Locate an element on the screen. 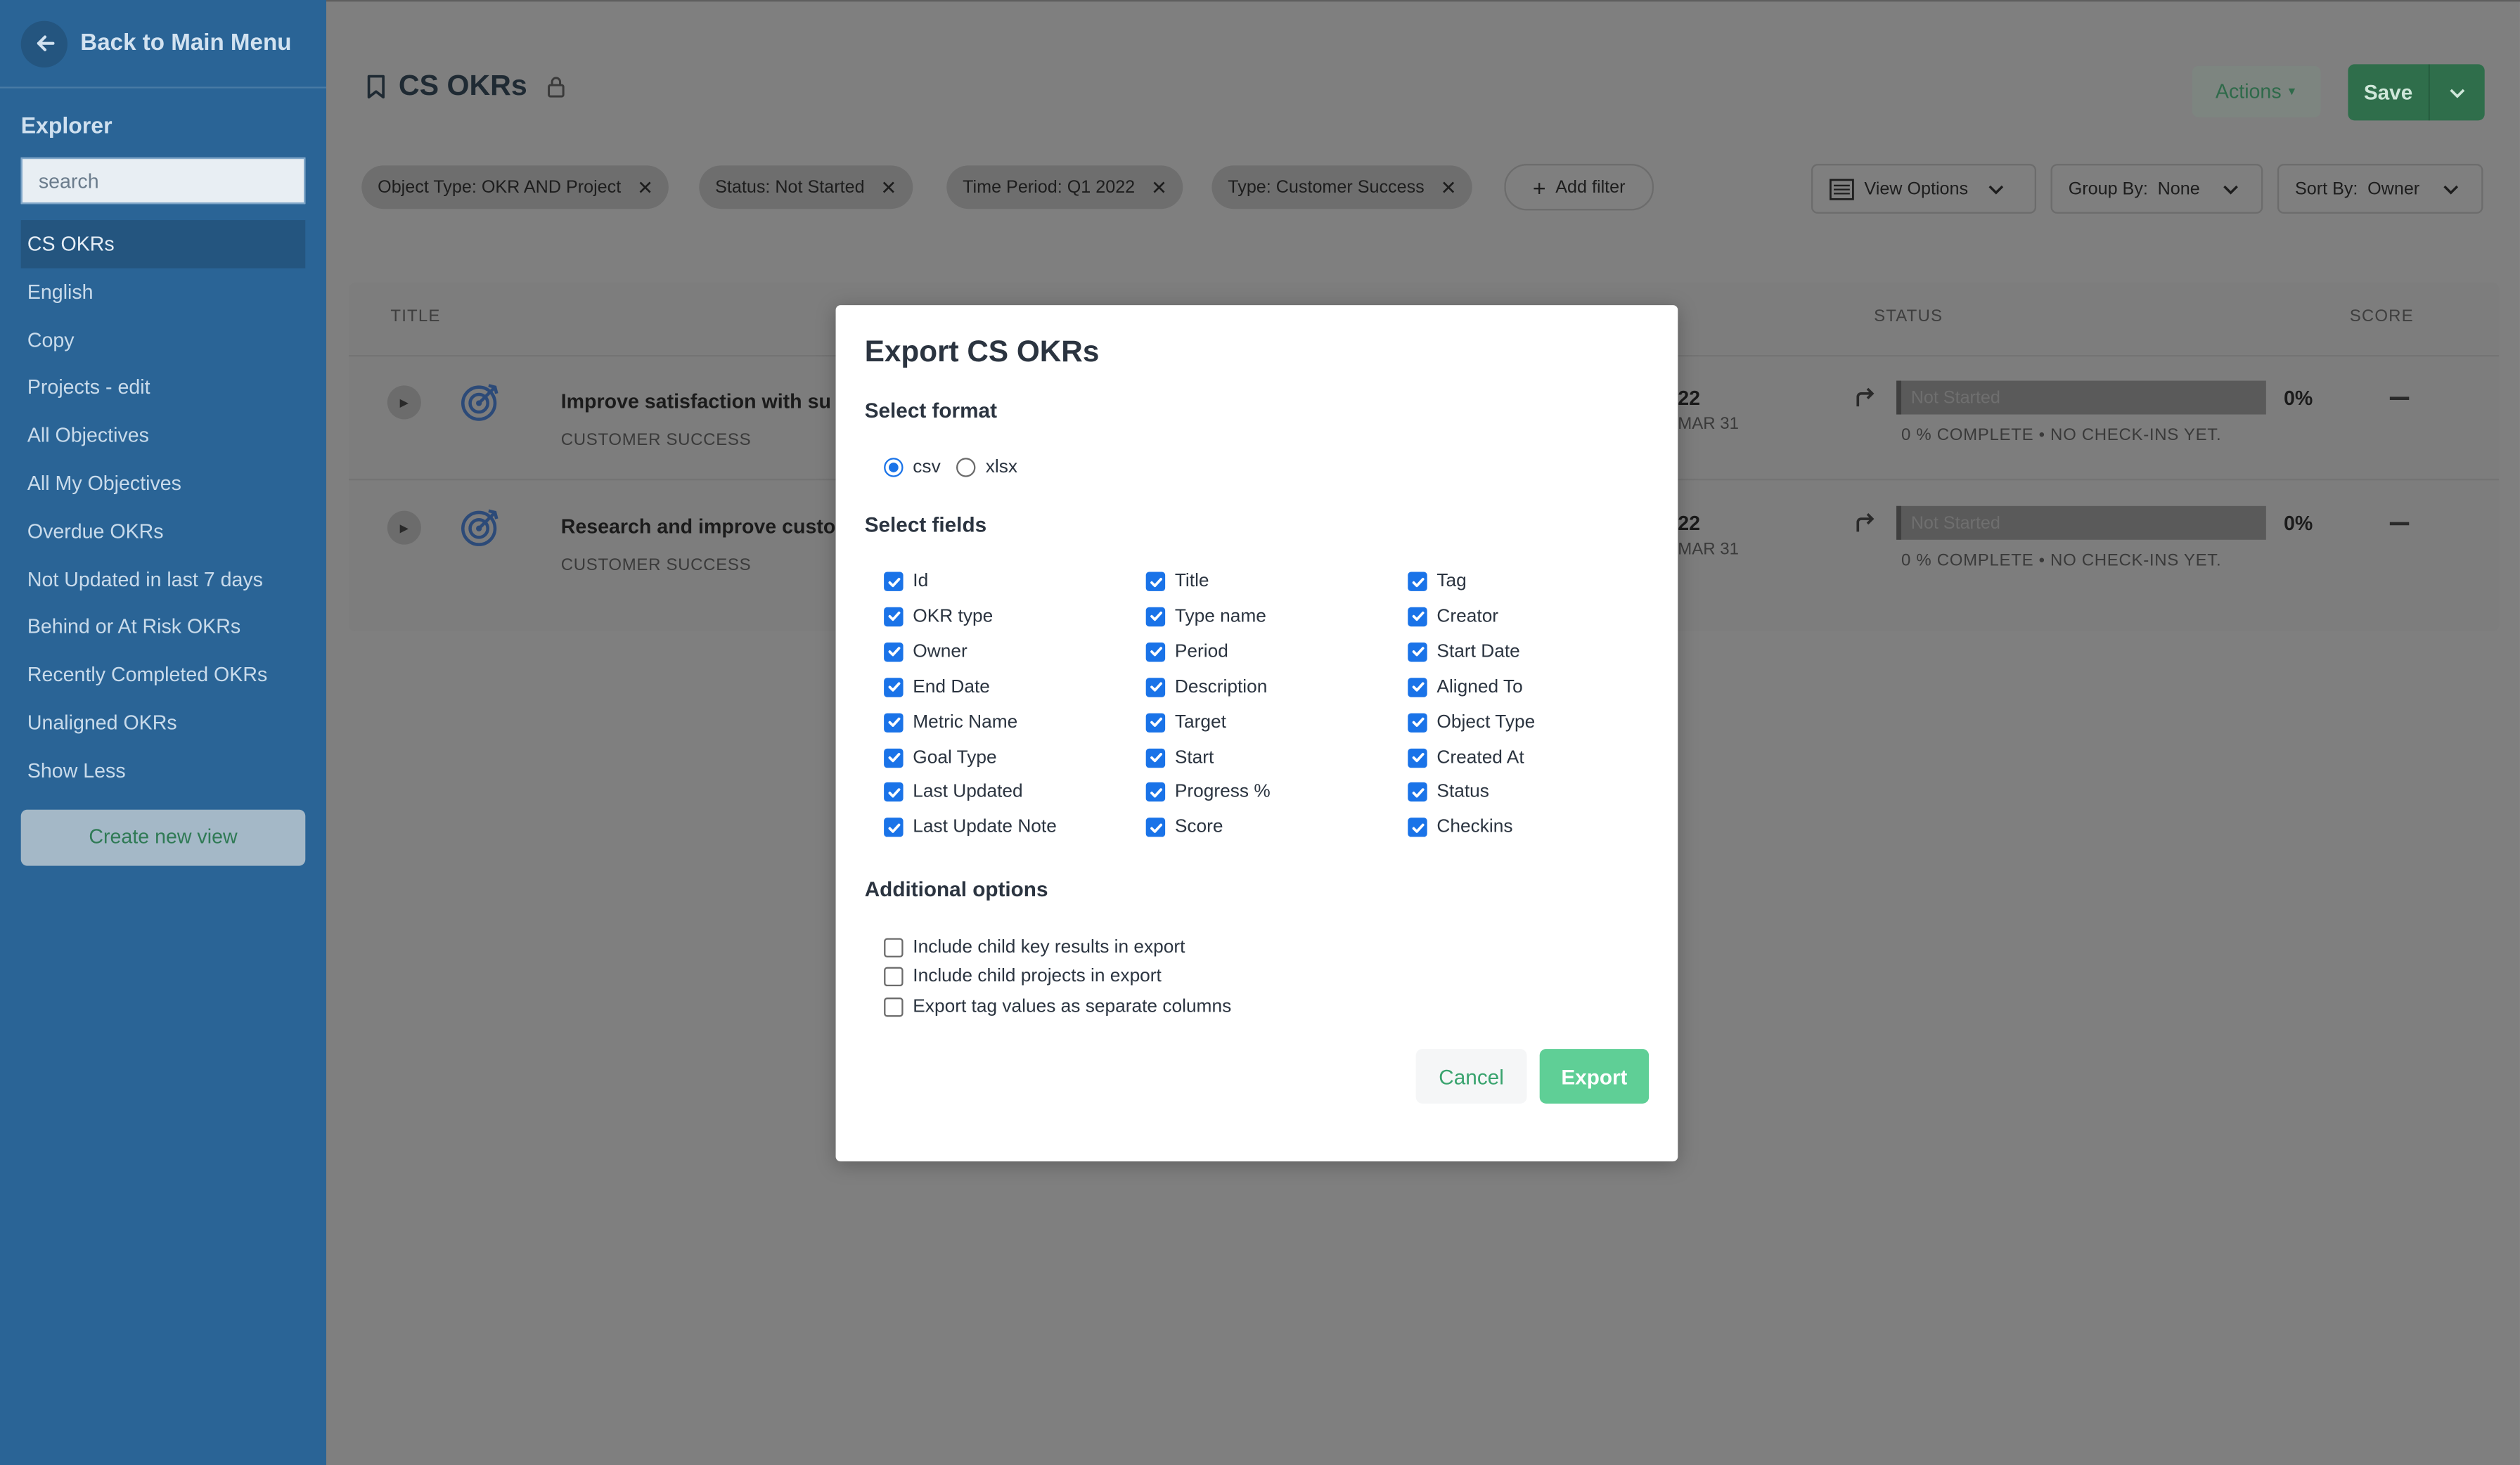 This screenshot has height=1465, width=2520. sidebar-item-not-updated: Not Updated in last 7 days is located at coordinates (163, 579).